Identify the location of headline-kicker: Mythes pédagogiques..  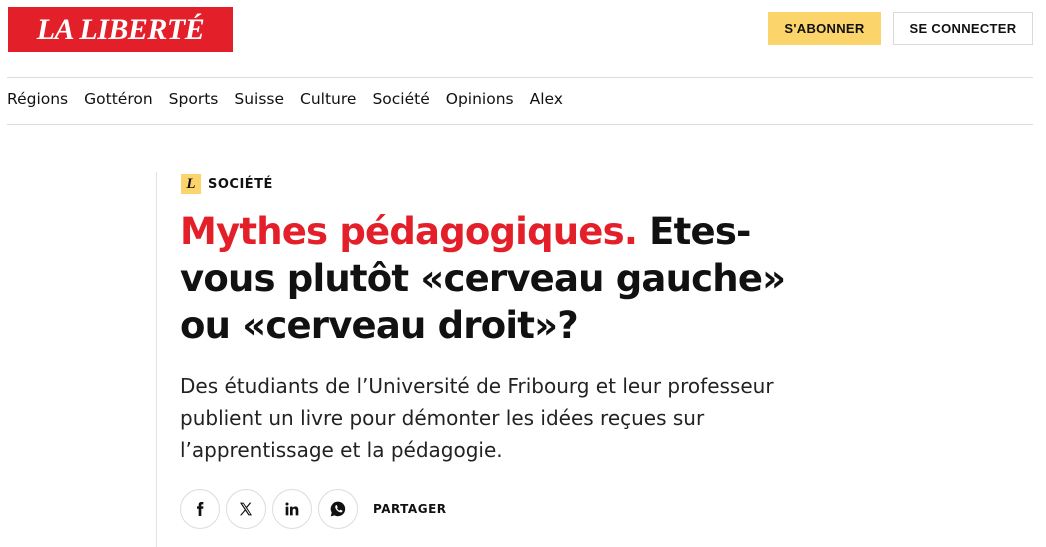
(409, 231).